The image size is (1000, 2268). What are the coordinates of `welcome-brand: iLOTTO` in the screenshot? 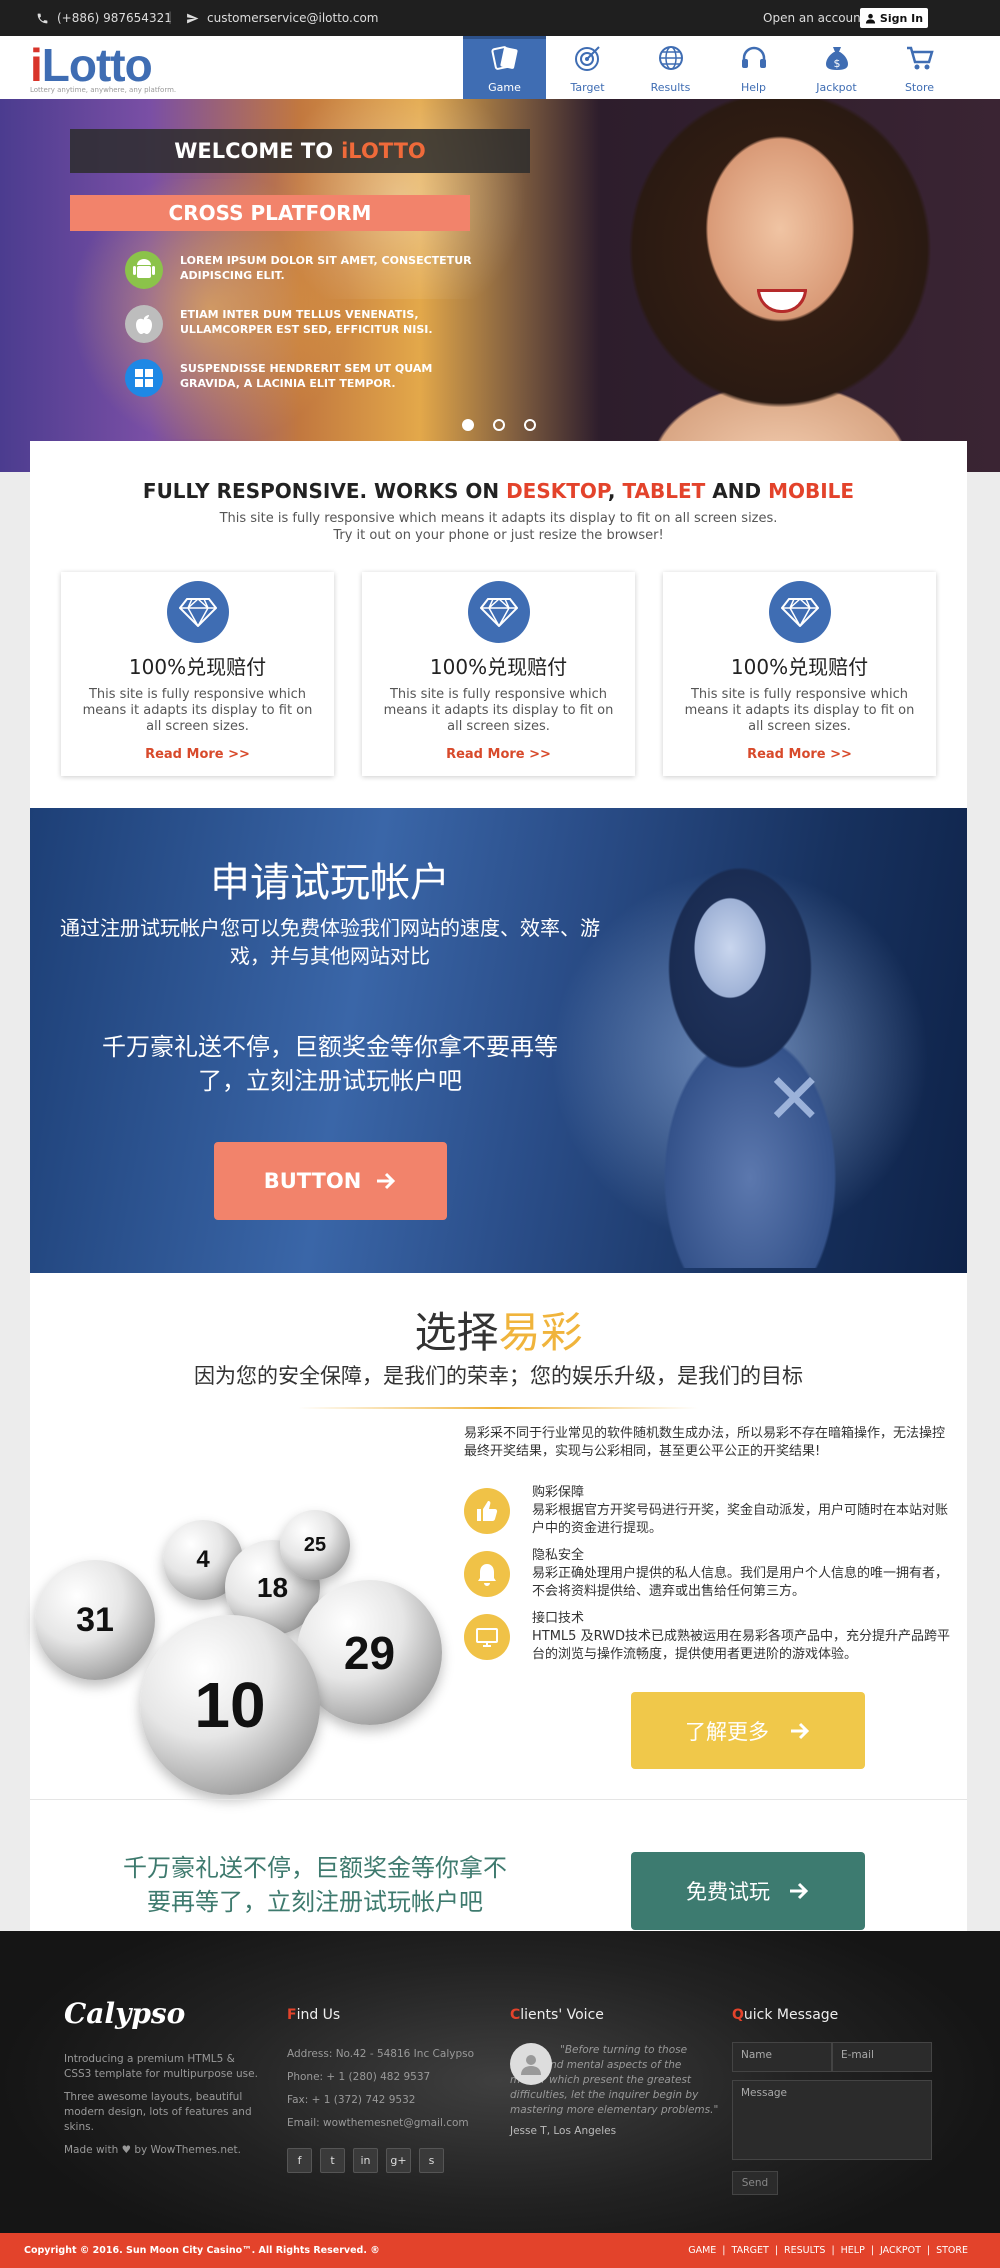 It's located at (383, 151).